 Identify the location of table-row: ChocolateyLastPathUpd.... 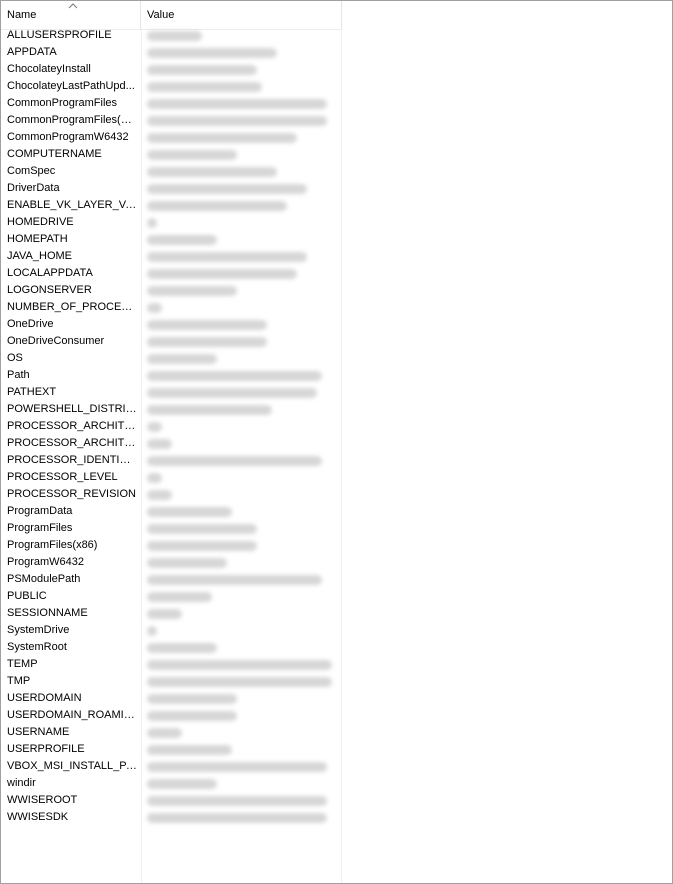
(181, 86).